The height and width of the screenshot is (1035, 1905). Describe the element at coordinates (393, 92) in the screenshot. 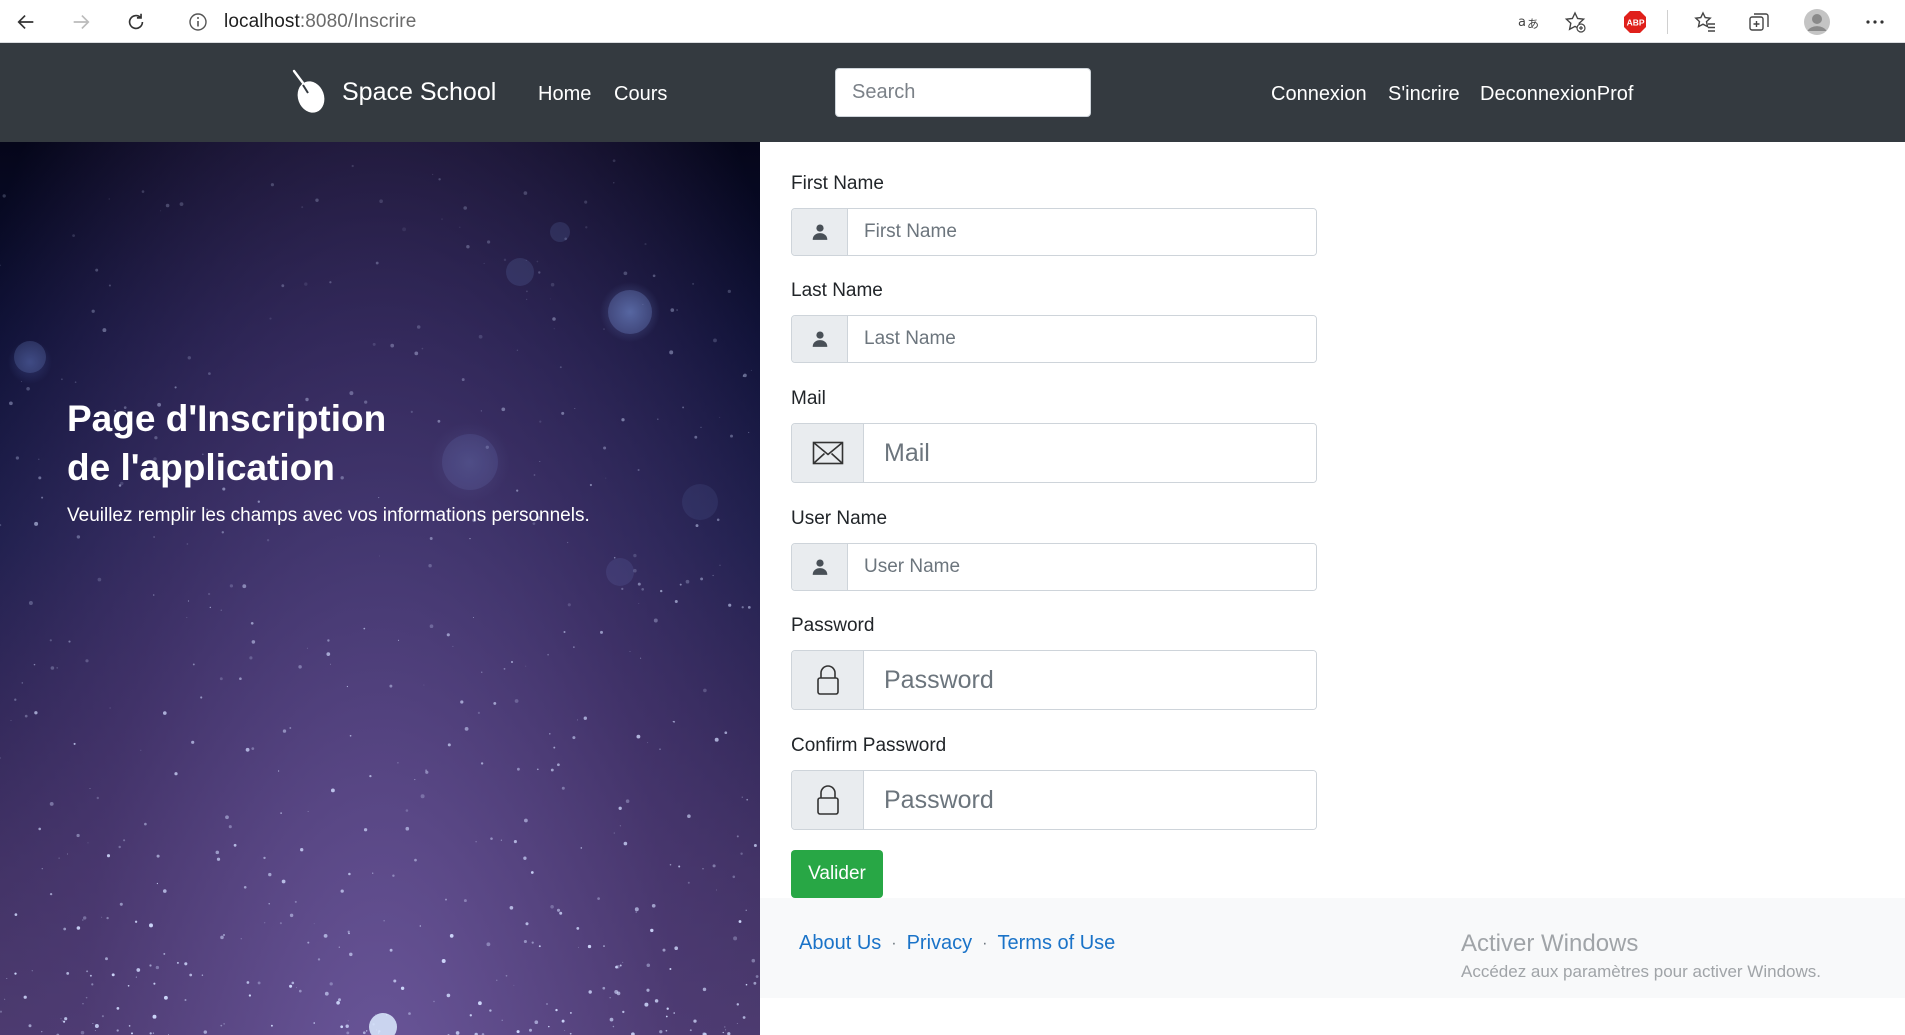

I see `brand: Space School` at that location.